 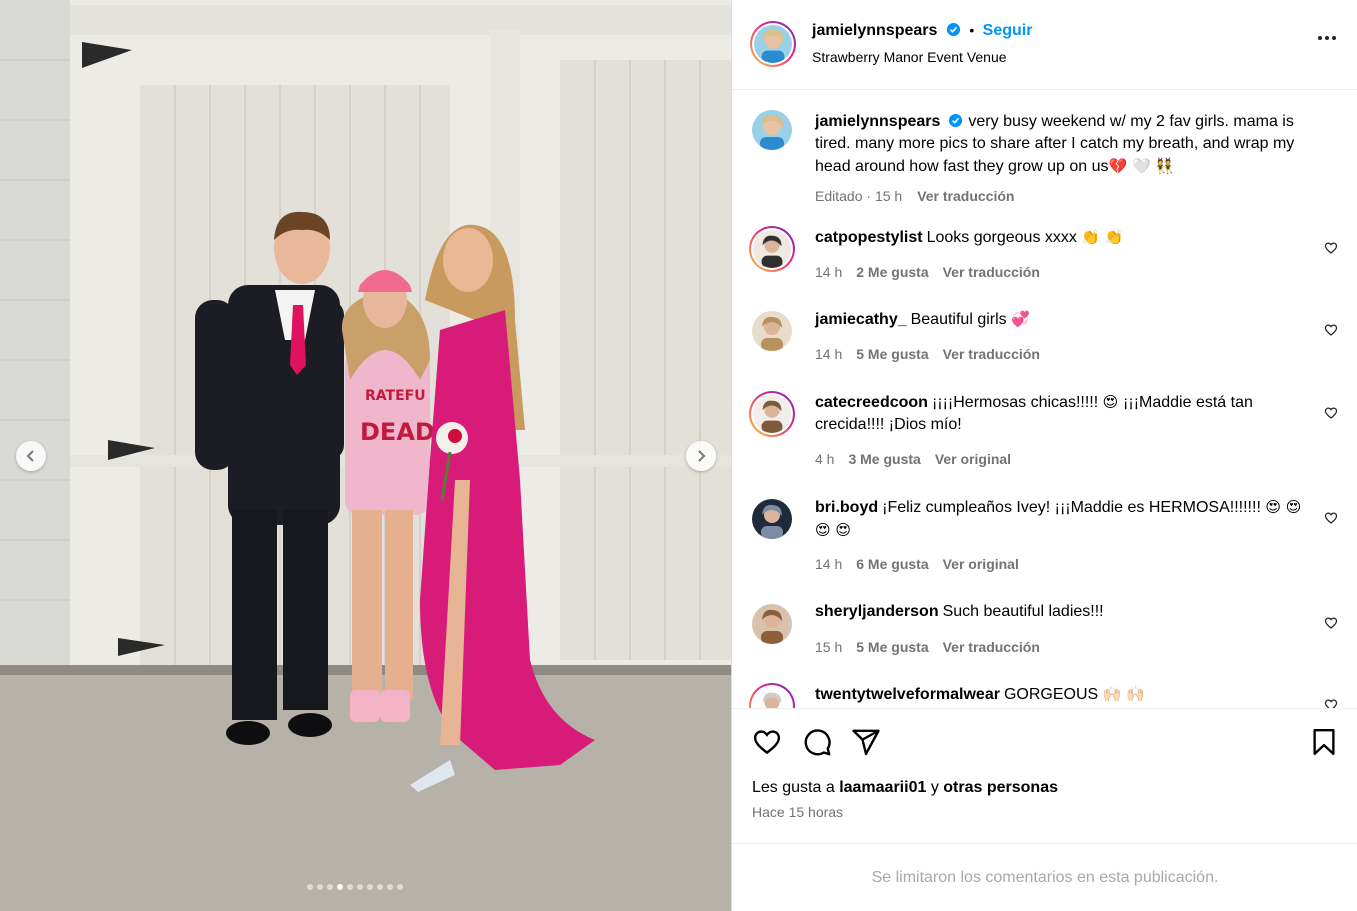 What do you see at coordinates (1065, 319) in the screenshot?
I see `comment-body: jamiecathy_ Beautiful girls 💞` at bounding box center [1065, 319].